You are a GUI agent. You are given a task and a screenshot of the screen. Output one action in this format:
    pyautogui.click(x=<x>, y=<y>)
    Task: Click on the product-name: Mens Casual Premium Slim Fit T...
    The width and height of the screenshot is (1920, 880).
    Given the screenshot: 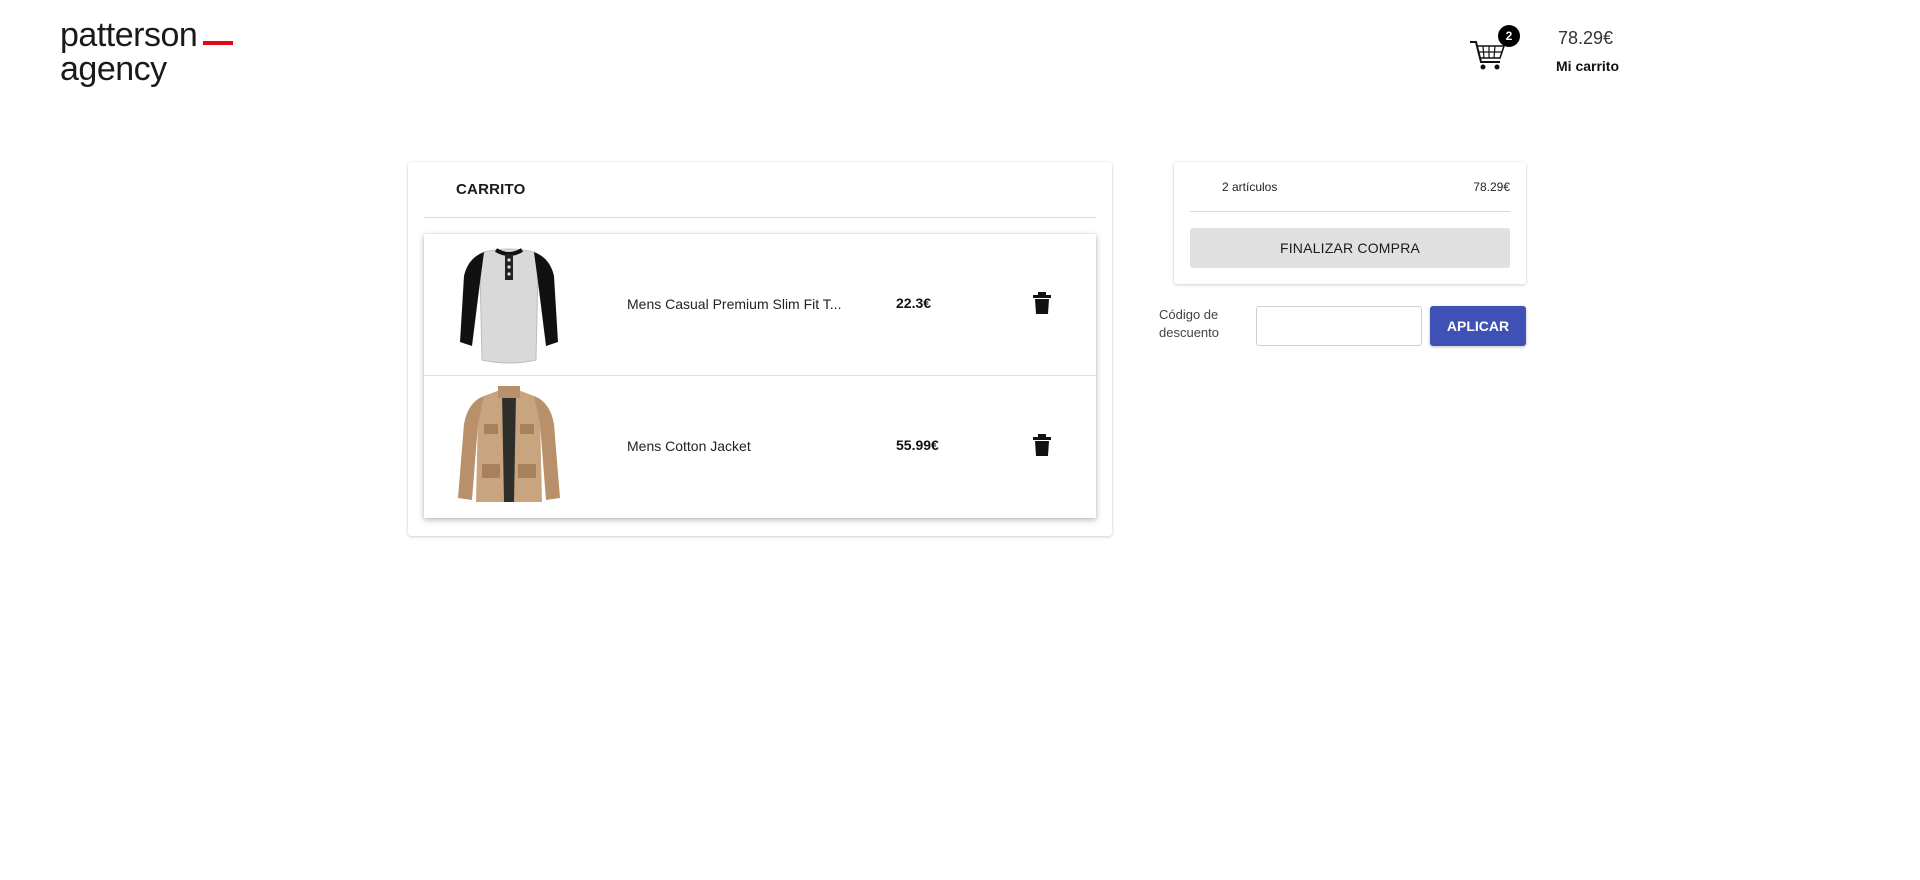 What is the action you would take?
    pyautogui.click(x=737, y=304)
    